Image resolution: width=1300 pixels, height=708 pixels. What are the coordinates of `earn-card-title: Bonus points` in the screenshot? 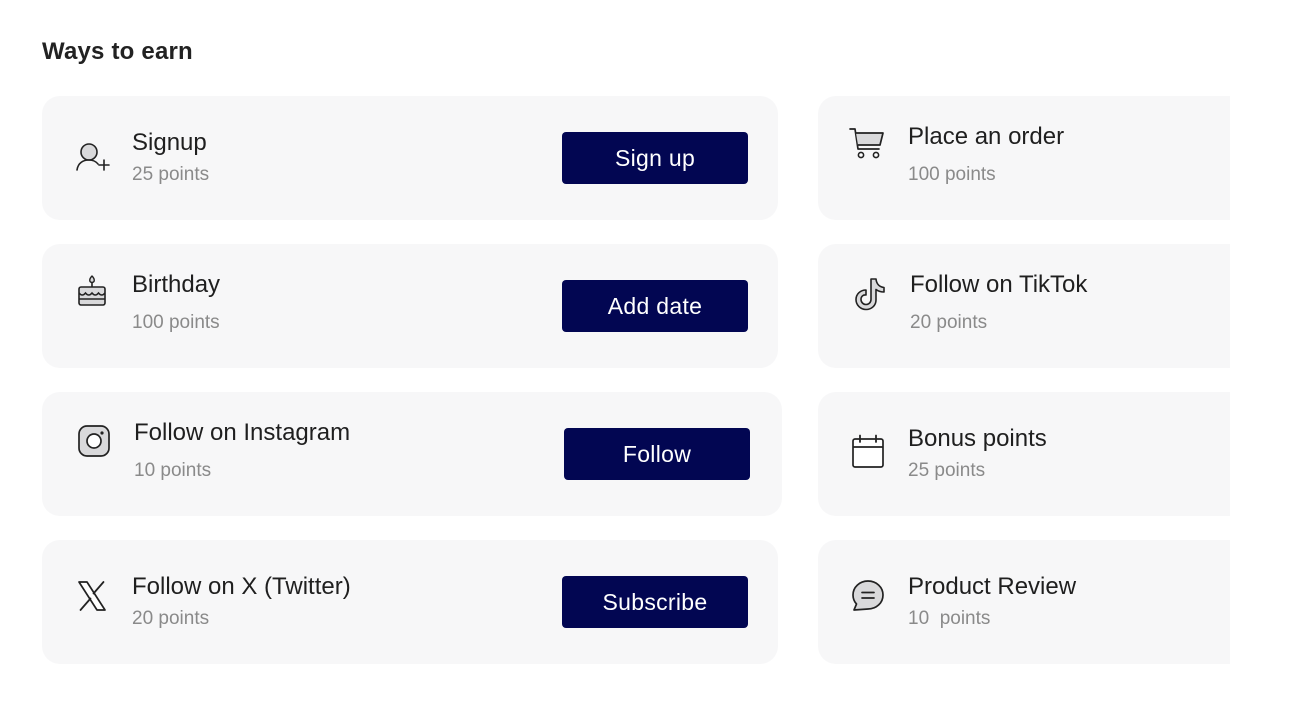 It's located at (977, 438).